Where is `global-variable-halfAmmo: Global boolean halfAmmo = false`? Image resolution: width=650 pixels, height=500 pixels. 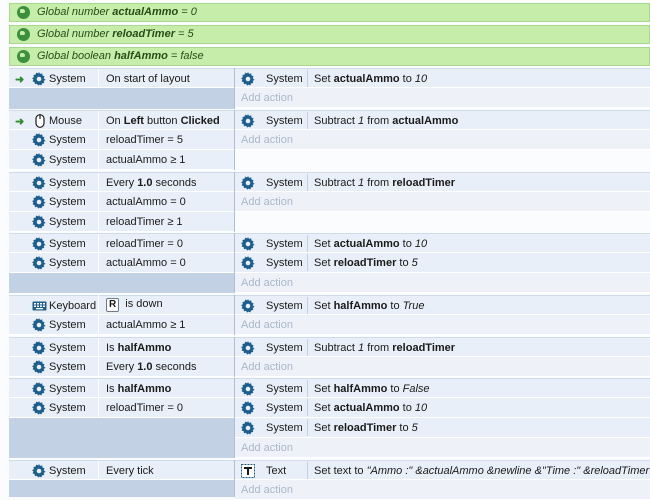 global-variable-halfAmmo: Global boolean halfAmmo = false is located at coordinates (329, 56).